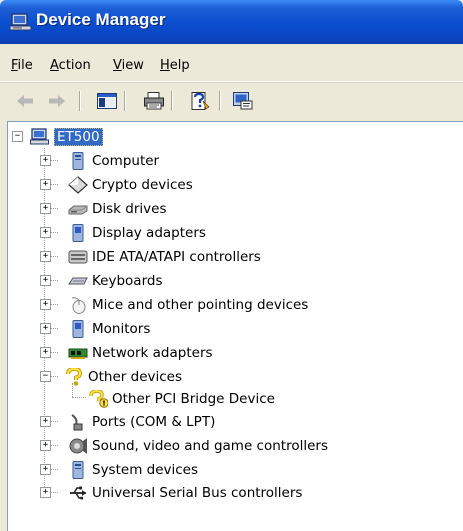 The width and height of the screenshot is (463, 531). What do you see at coordinates (141, 422) in the screenshot?
I see `tree-item-ports: Ports (COM & LPT)` at bounding box center [141, 422].